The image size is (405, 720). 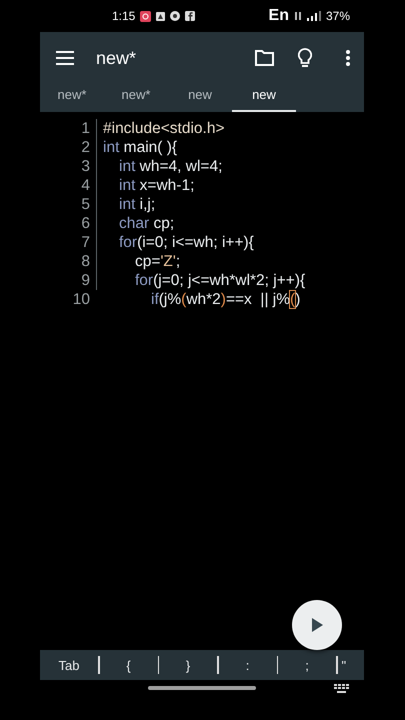 What do you see at coordinates (137, 204) in the screenshot?
I see `code-line: int i,j;` at bounding box center [137, 204].